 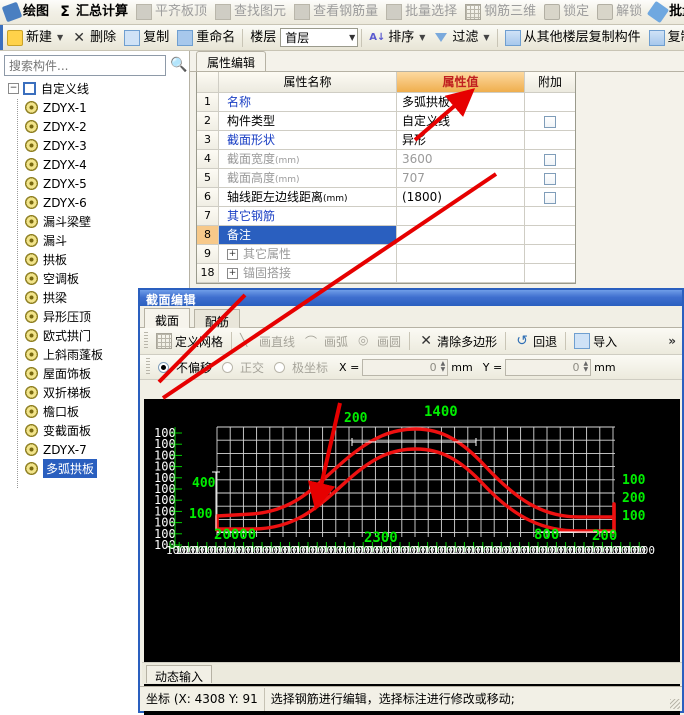 What do you see at coordinates (546, 535) in the screenshot?
I see `dimension-label: 800` at bounding box center [546, 535].